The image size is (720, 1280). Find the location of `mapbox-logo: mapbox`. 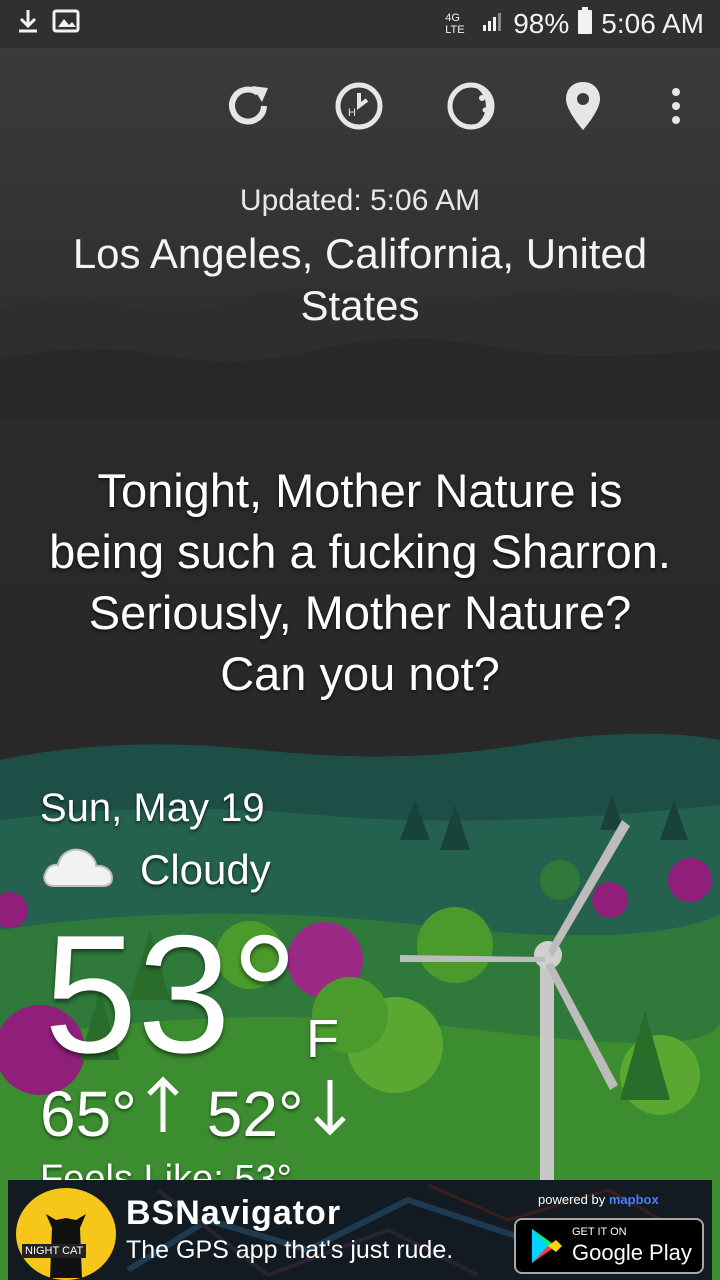

mapbox-logo: mapbox is located at coordinates (633, 1199).